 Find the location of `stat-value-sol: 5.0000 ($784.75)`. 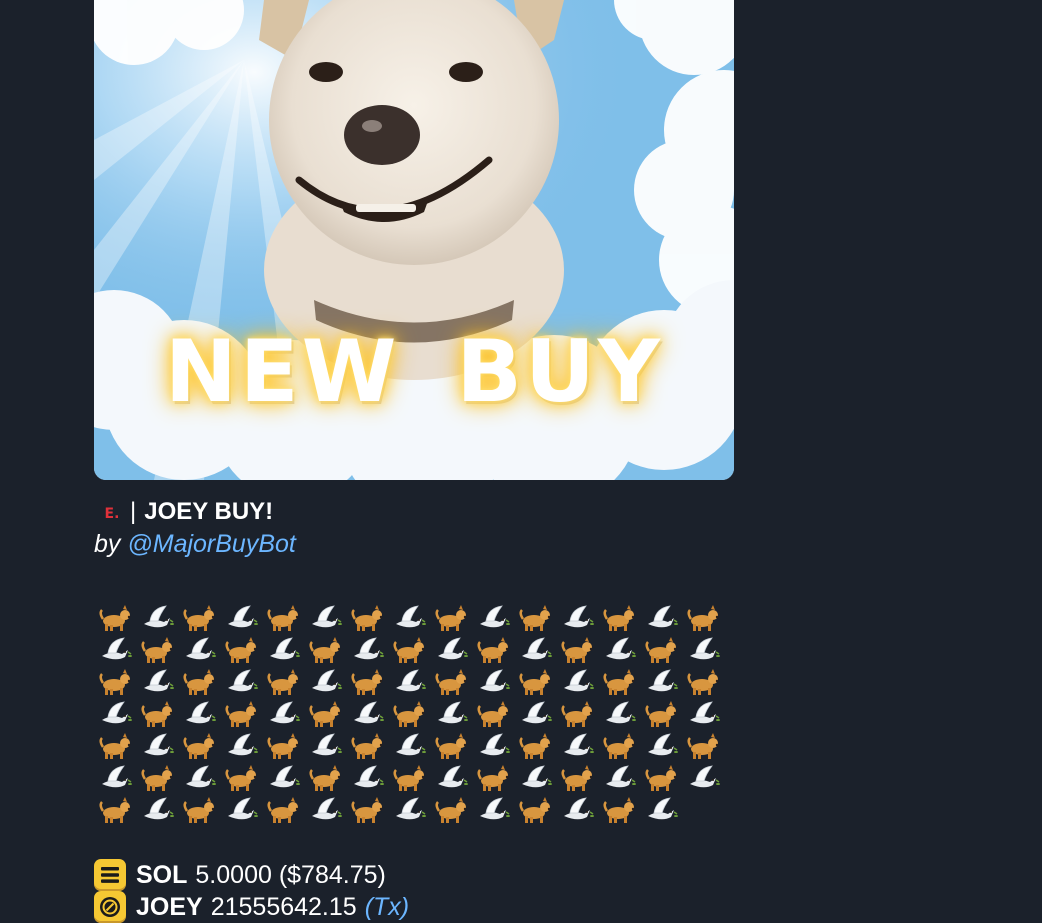

stat-value-sol: 5.0000 ($784.75) is located at coordinates (290, 875).